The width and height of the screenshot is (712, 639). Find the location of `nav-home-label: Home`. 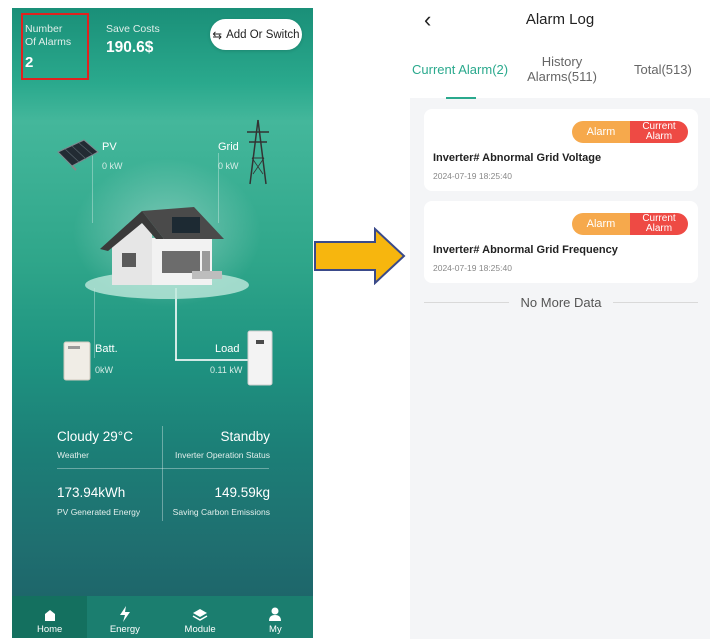

nav-home-label: Home is located at coordinates (49, 629).